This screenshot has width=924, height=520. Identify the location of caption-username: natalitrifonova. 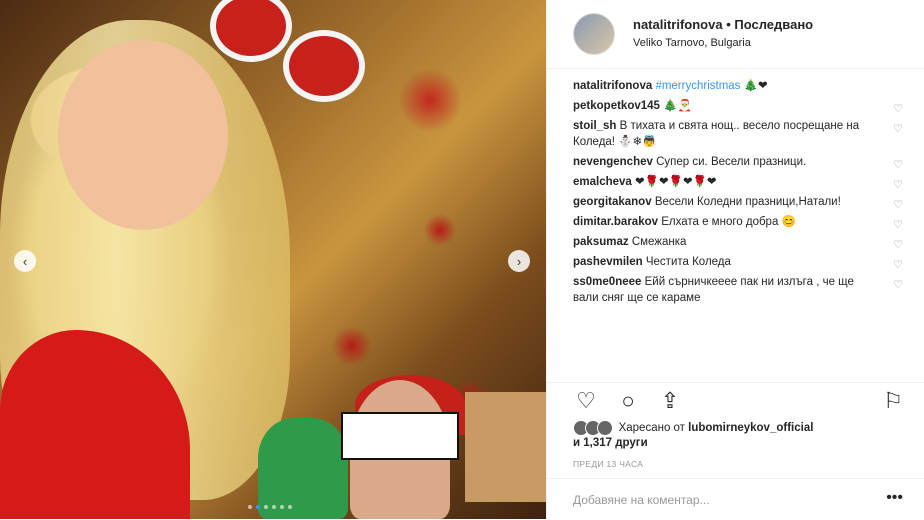
(612, 86).